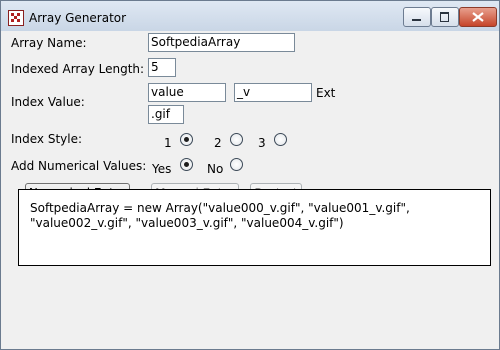 Image resolution: width=500 pixels, height=350 pixels. Describe the element at coordinates (78, 69) in the screenshot. I see `array-length-label: Indexed Array Length:` at that location.